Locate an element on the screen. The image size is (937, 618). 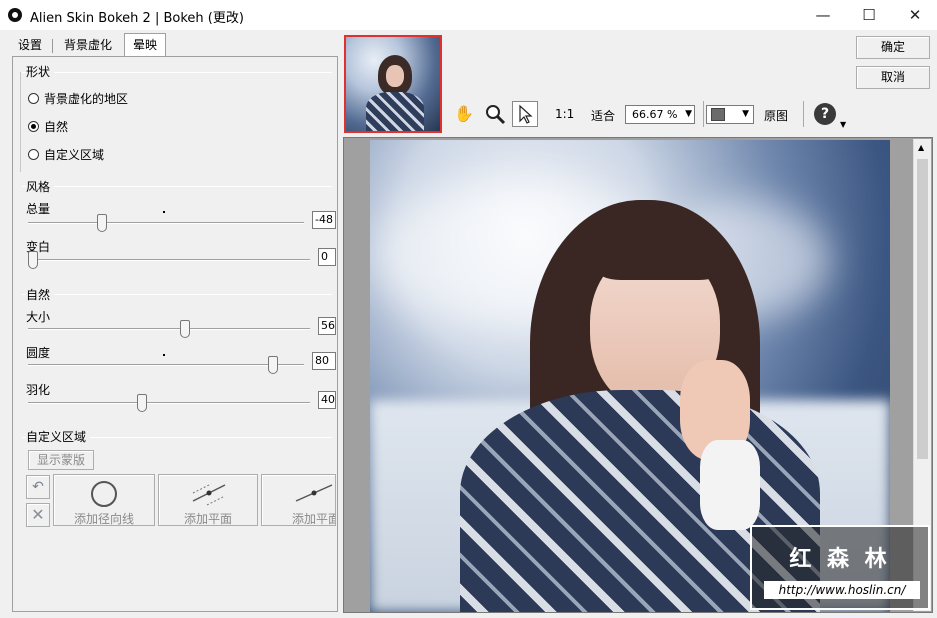
amount-track is located at coordinates (166, 223).